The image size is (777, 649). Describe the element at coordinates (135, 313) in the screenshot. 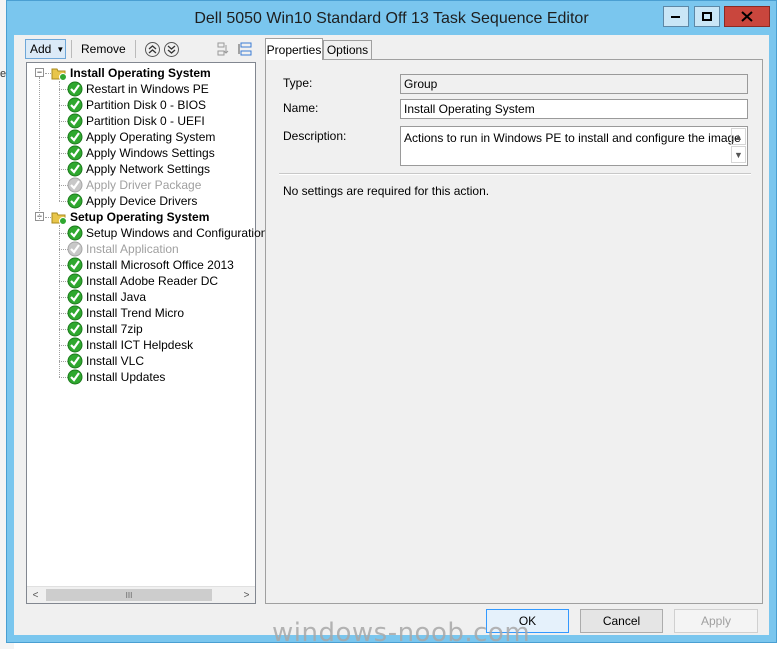

I see `tree-item-label: Install Trend Micro` at that location.